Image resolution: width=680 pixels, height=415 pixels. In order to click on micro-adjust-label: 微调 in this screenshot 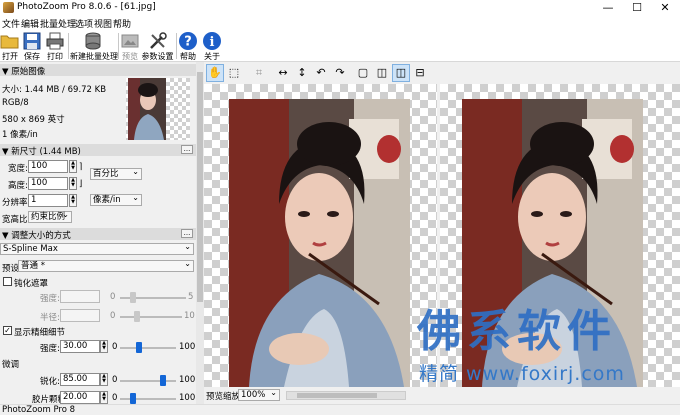, I will do `click(11, 365)`.